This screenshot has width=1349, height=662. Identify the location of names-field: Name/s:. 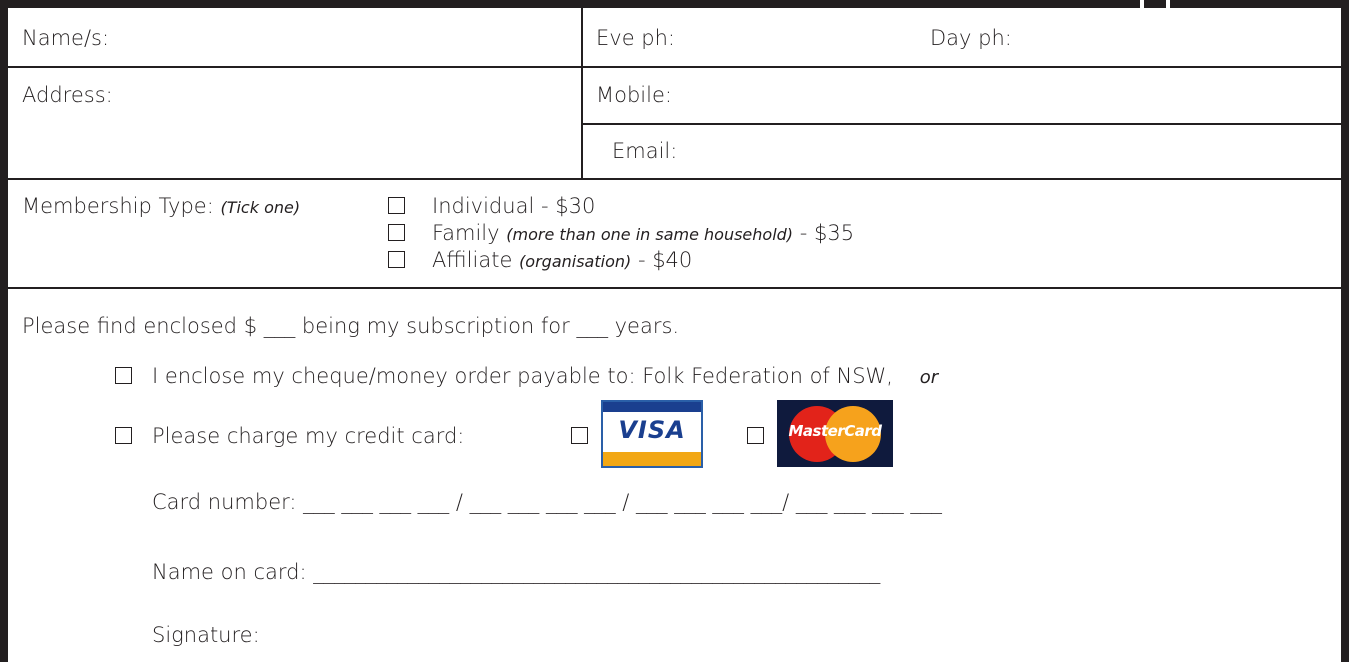
(65, 38).